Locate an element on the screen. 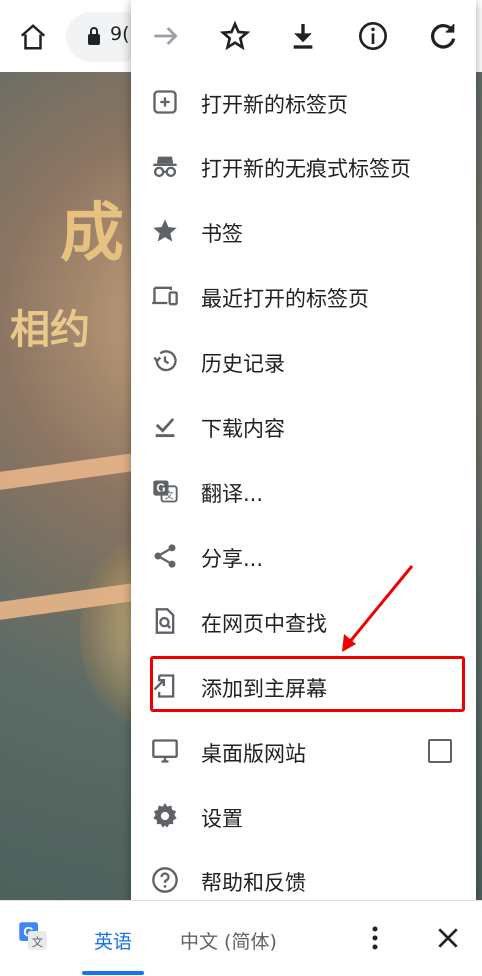 Image resolution: width=482 pixels, height=976 pixels. desktop-icon is located at coordinates (165, 751).